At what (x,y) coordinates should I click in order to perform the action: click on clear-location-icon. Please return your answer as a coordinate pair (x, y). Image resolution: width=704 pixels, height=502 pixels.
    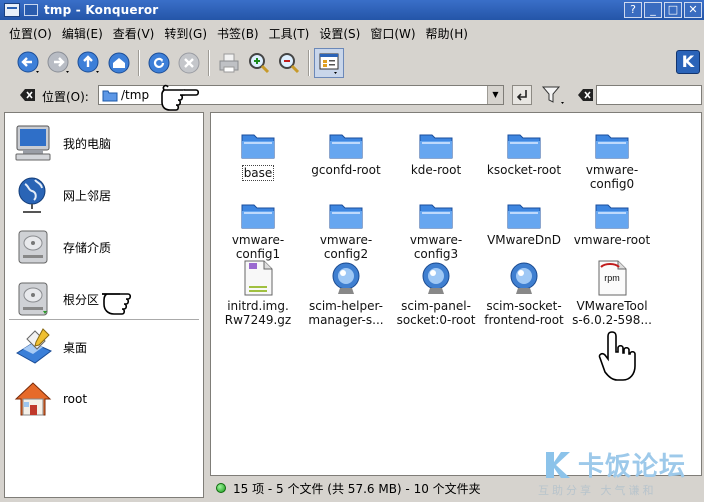
    Looking at the image, I should click on (28, 95).